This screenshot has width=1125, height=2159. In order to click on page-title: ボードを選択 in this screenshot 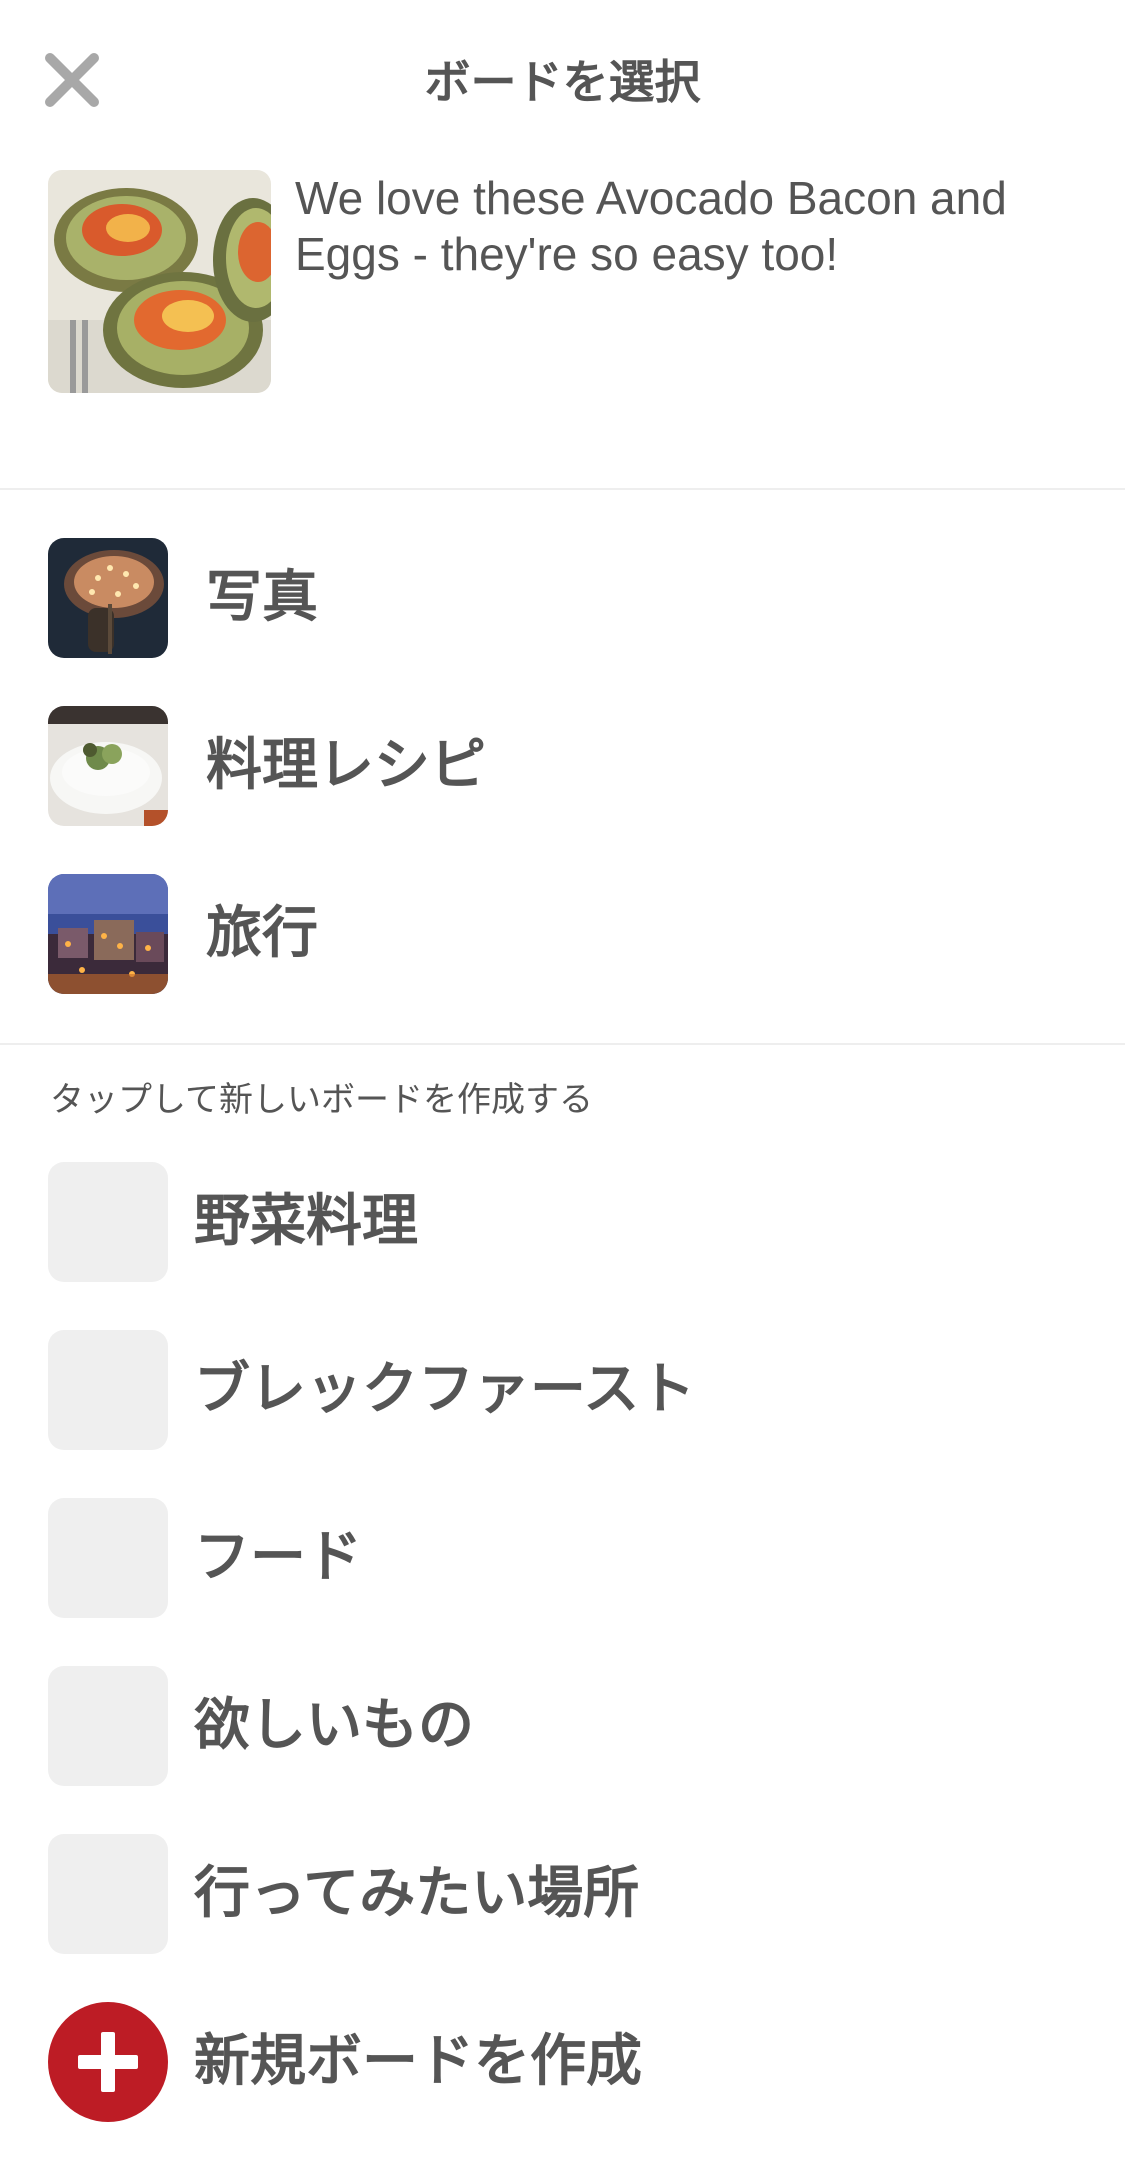, I will do `click(562, 82)`.